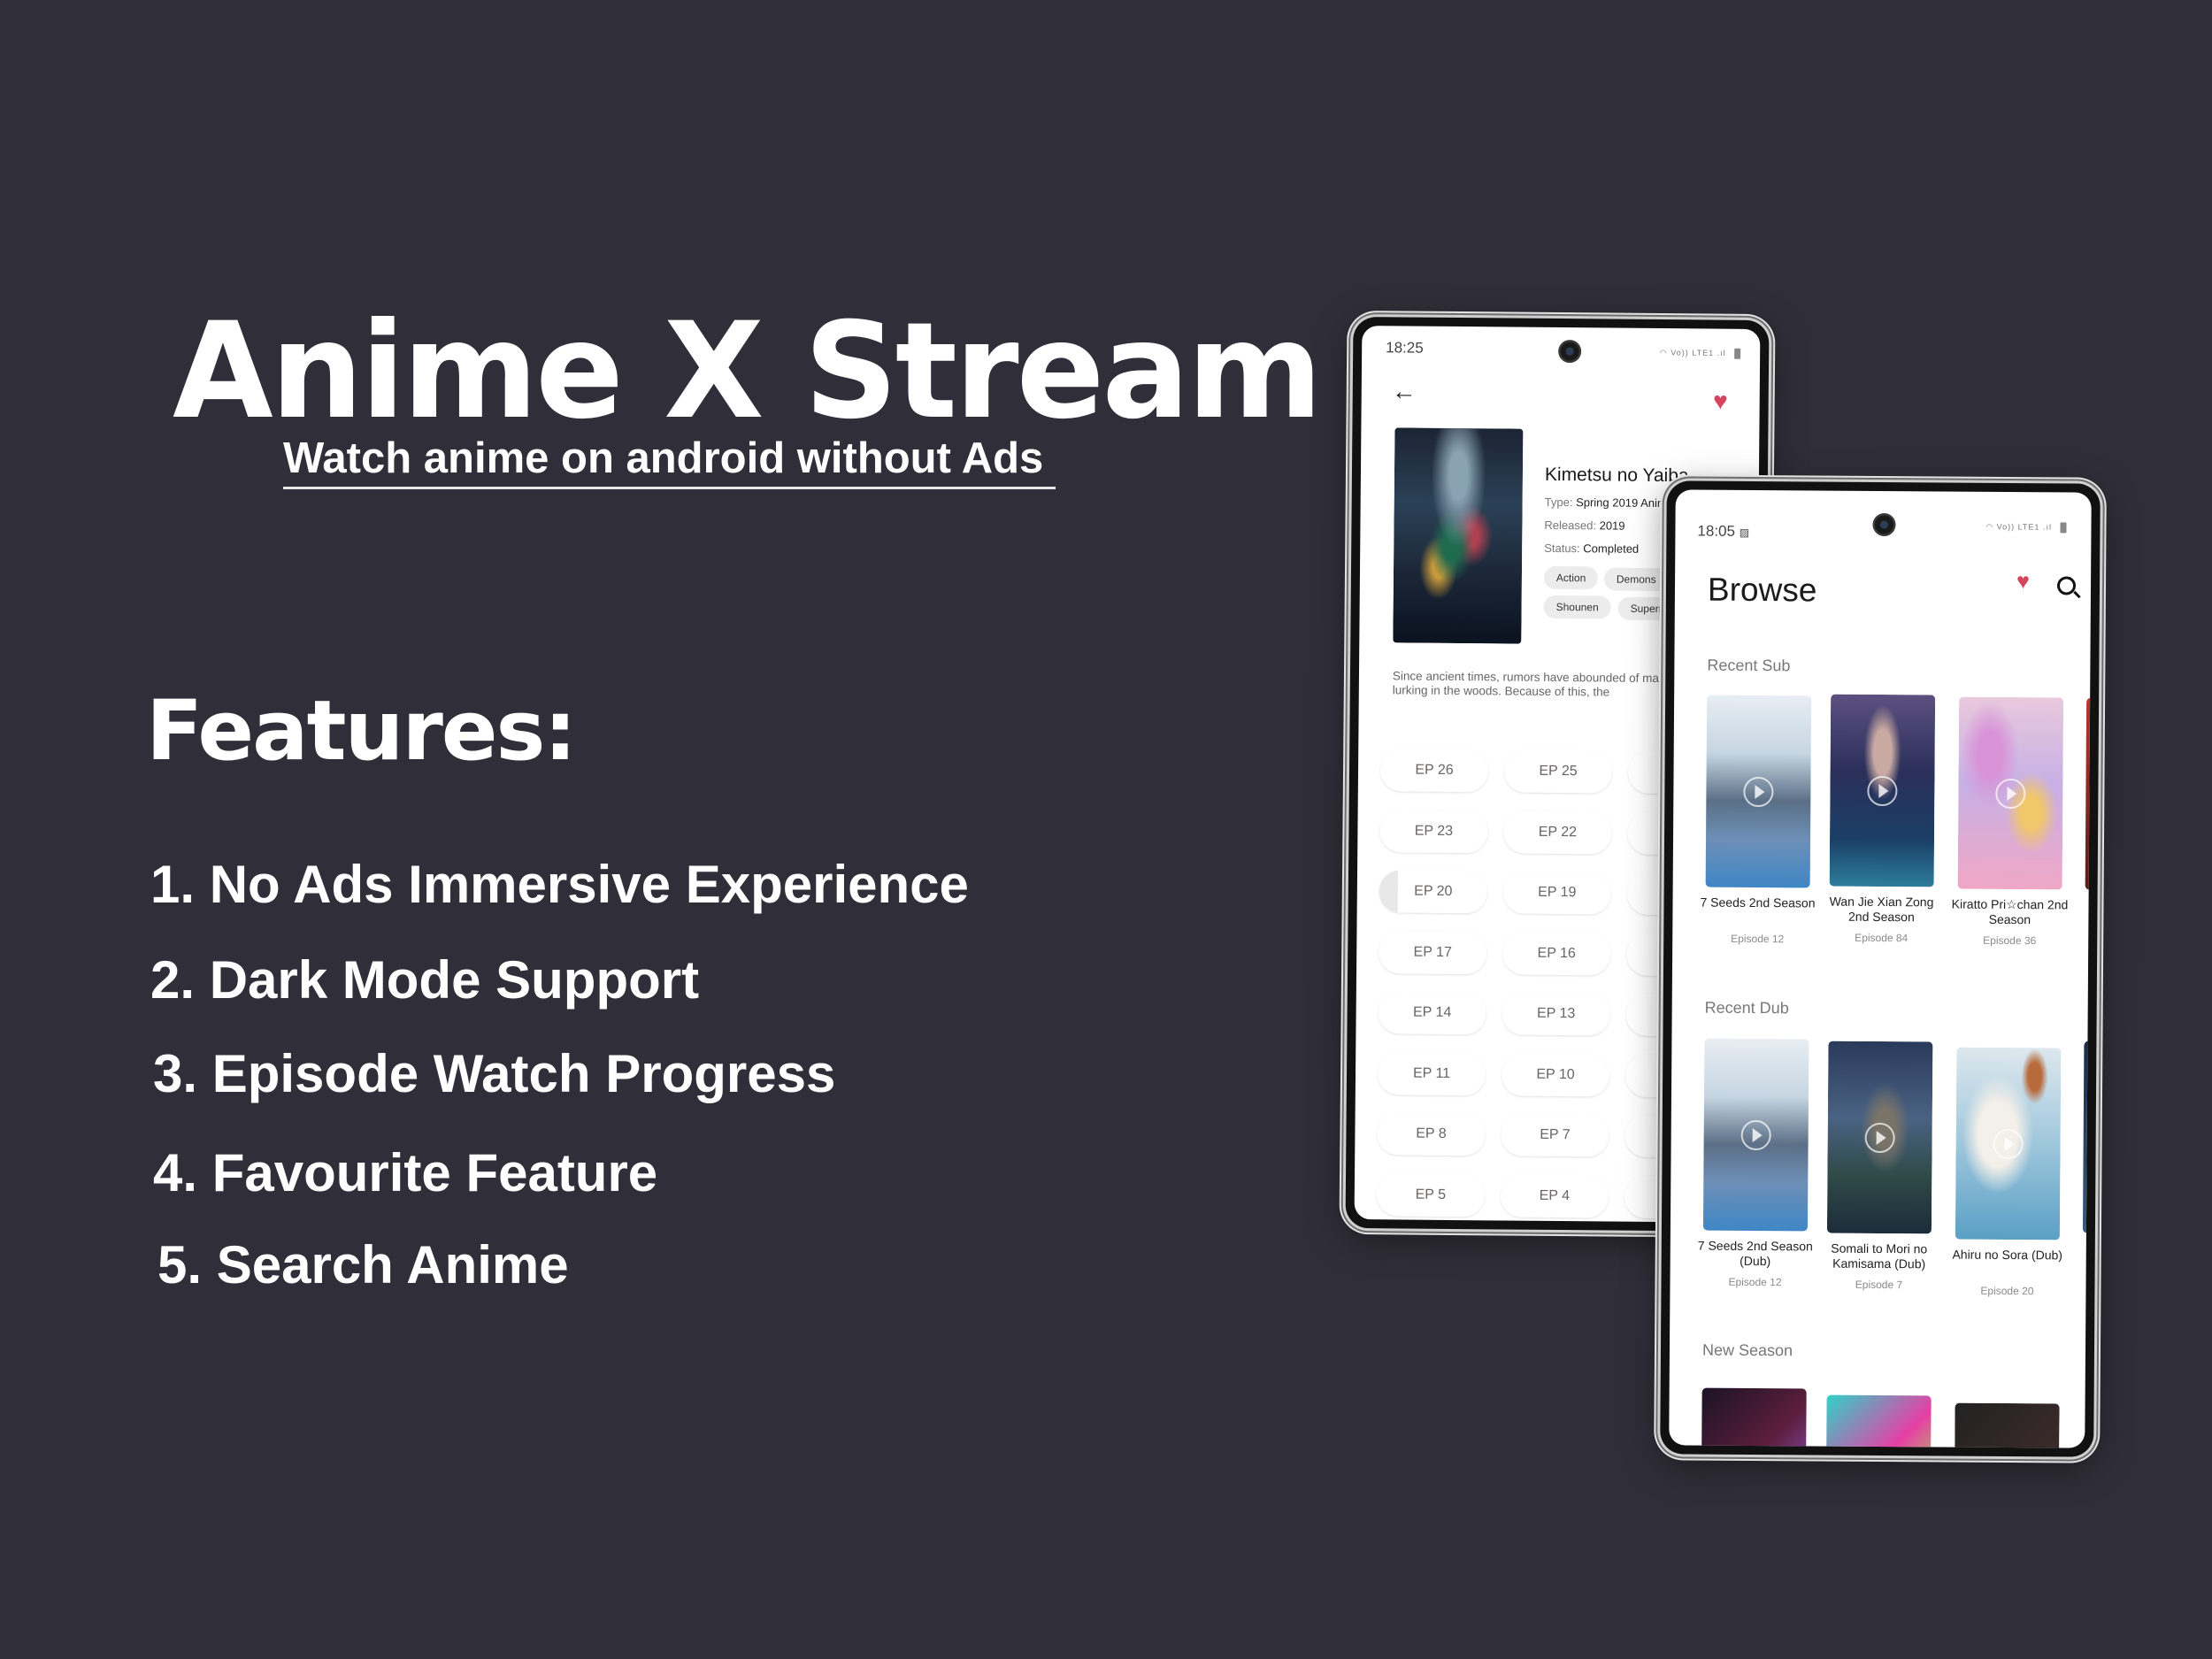  I want to click on type-value: Spring 2019 Anime, so click(1625, 503).